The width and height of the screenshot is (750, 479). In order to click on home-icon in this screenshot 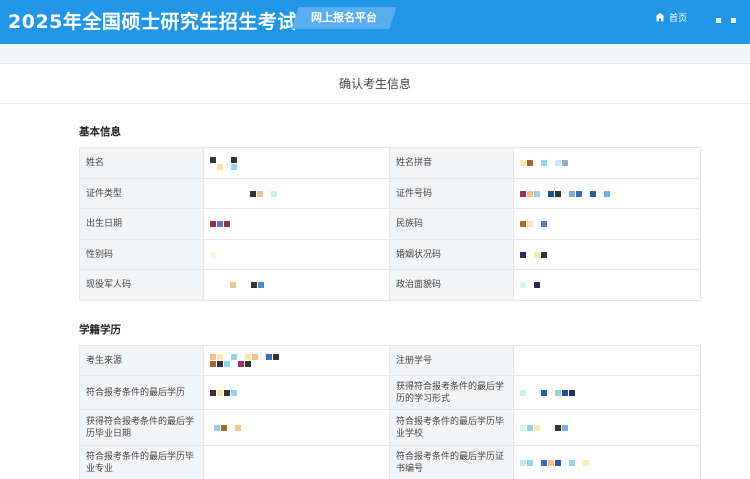, I will do `click(660, 17)`.